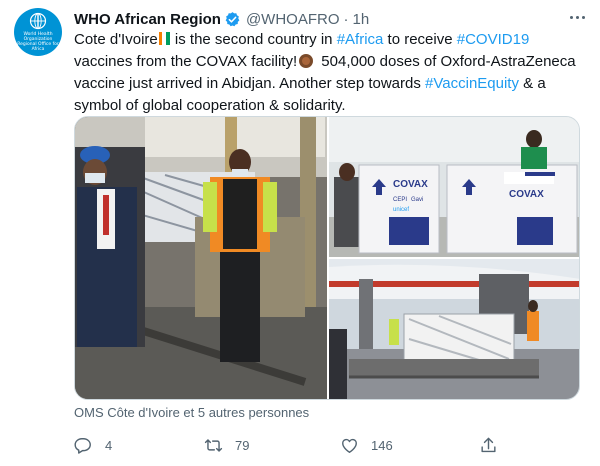 Image resolution: width=600 pixels, height=466 pixels. I want to click on photo-plane-unloading, so click(454, 329).